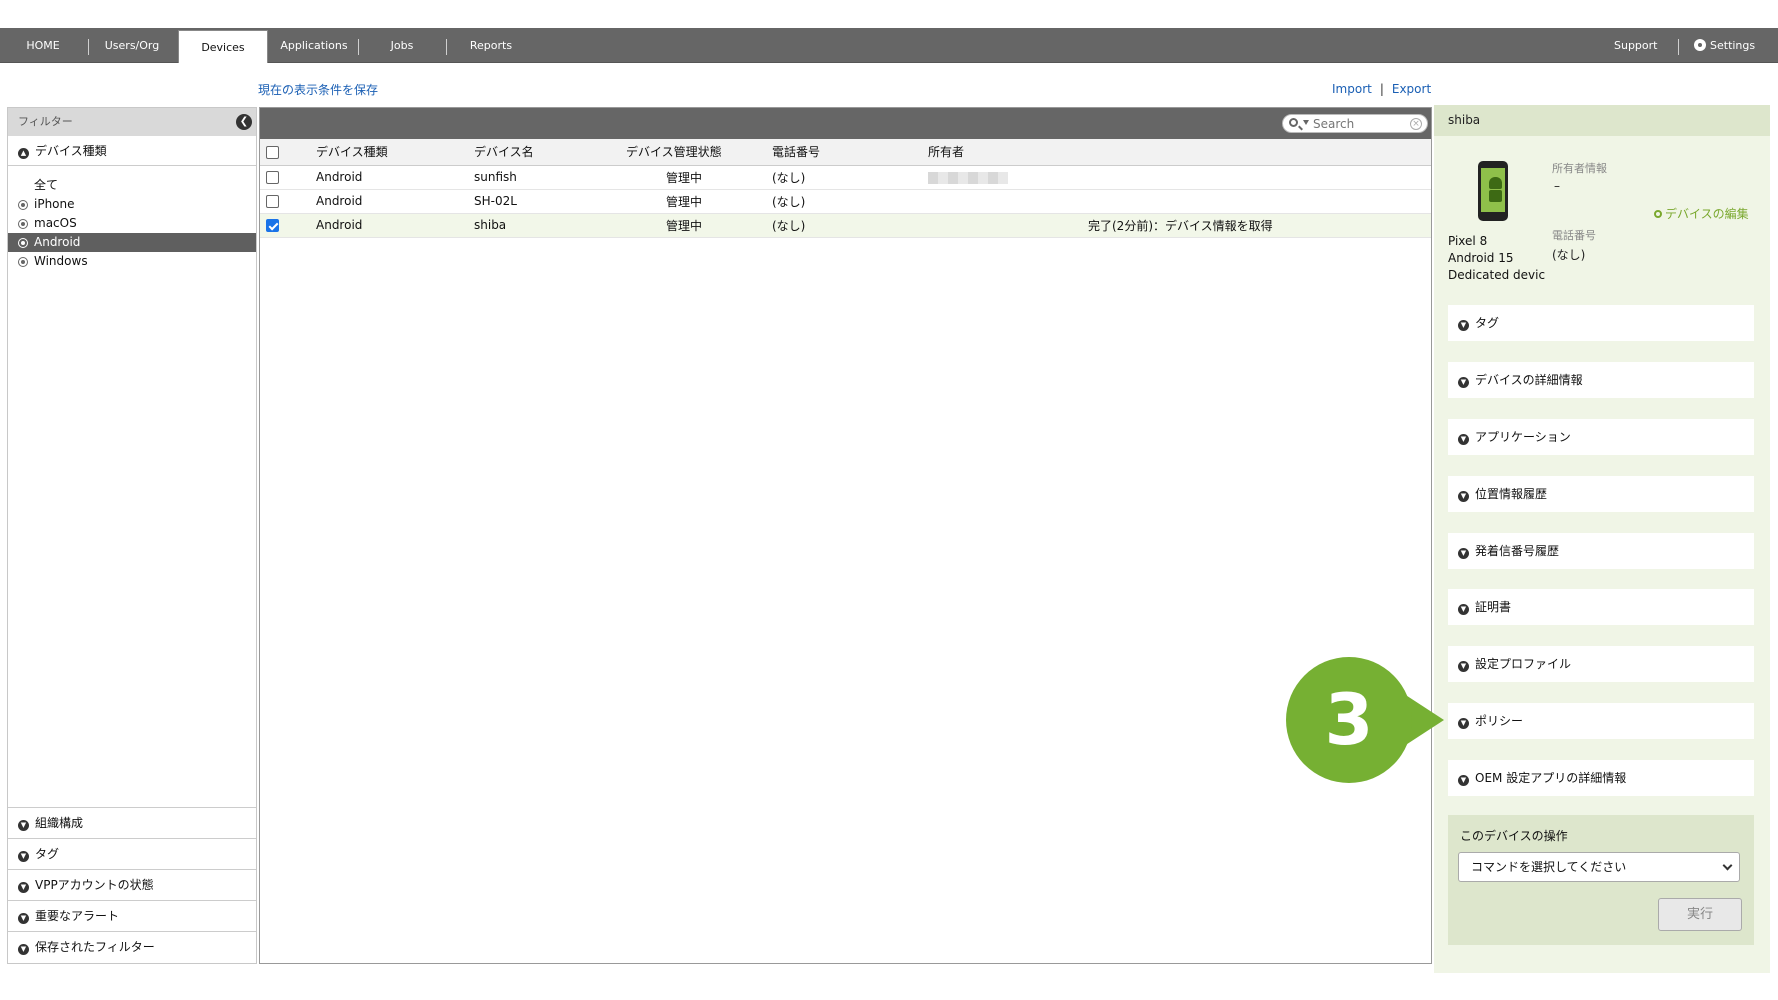 The width and height of the screenshot is (1778, 1000). What do you see at coordinates (314, 45) in the screenshot?
I see `tab-applications: Applications` at bounding box center [314, 45].